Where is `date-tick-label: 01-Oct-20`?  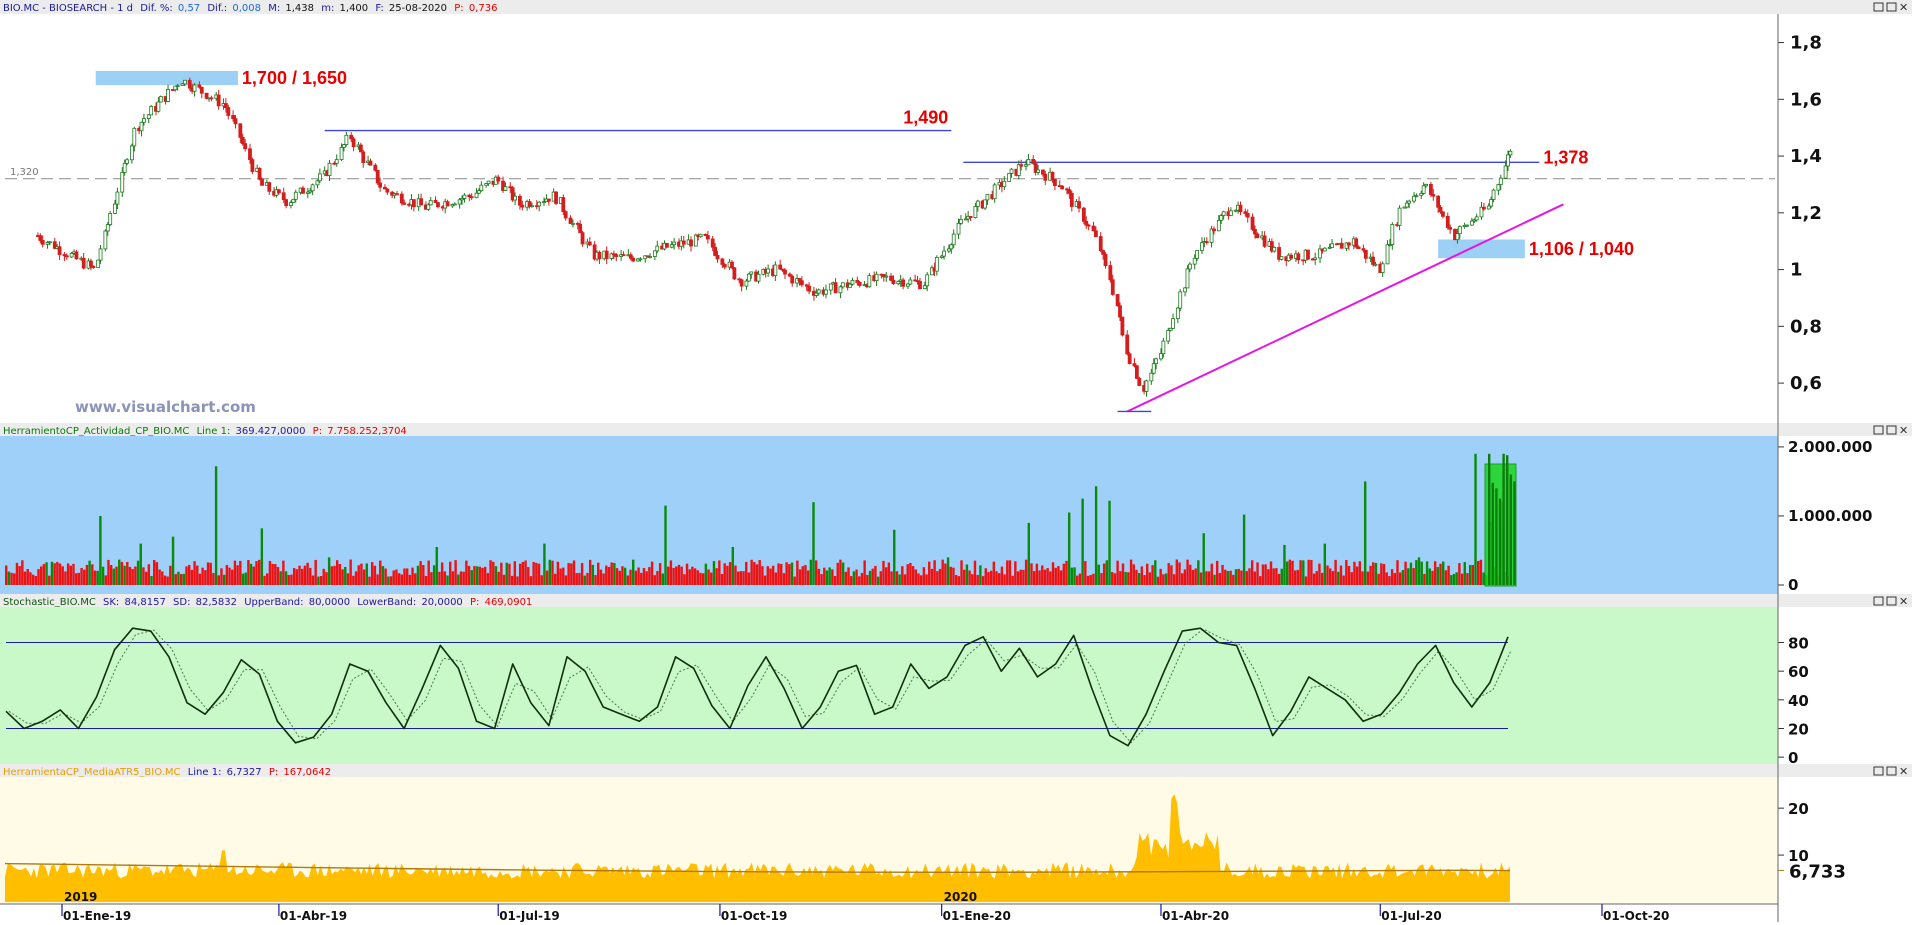 date-tick-label: 01-Oct-20 is located at coordinates (1636, 915).